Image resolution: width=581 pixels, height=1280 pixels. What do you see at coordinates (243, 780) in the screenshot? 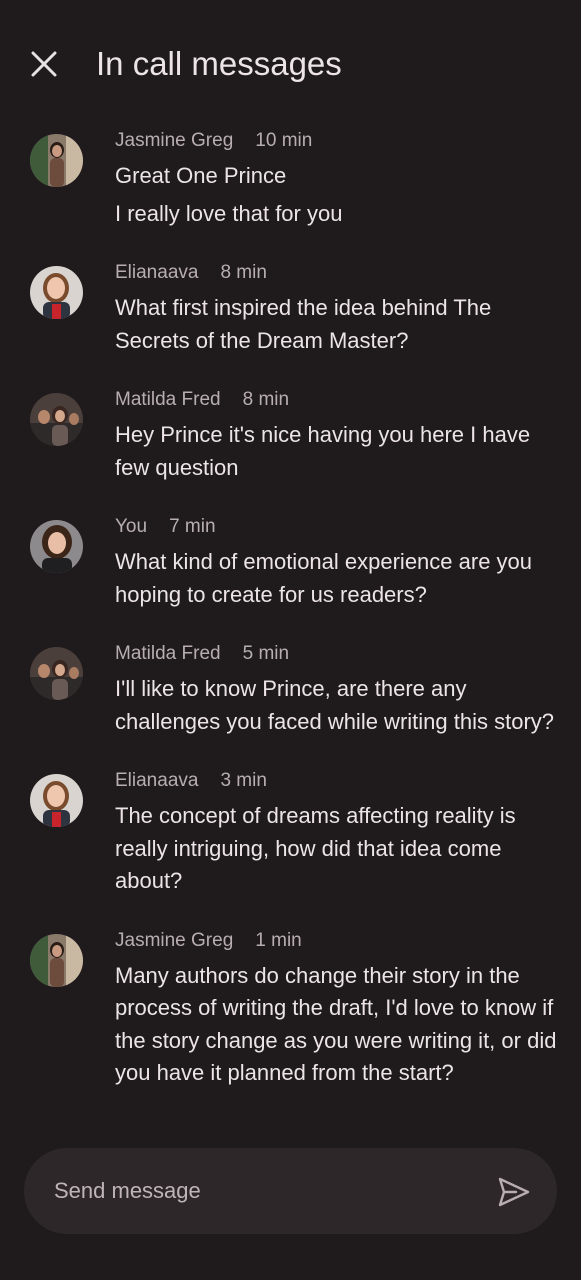
I see `message-time: 3 min` at bounding box center [243, 780].